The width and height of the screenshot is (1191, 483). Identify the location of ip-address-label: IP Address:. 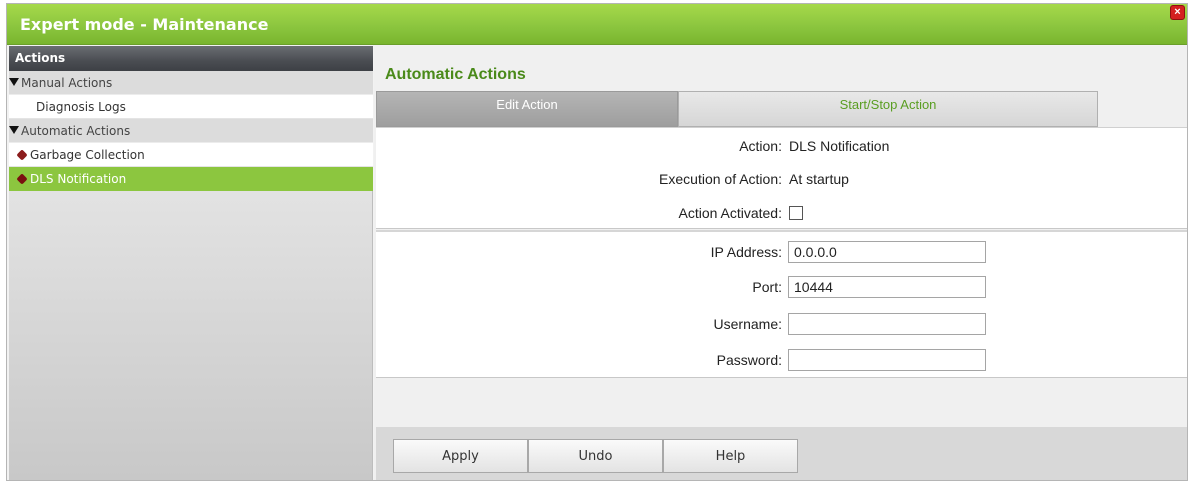
(746, 252).